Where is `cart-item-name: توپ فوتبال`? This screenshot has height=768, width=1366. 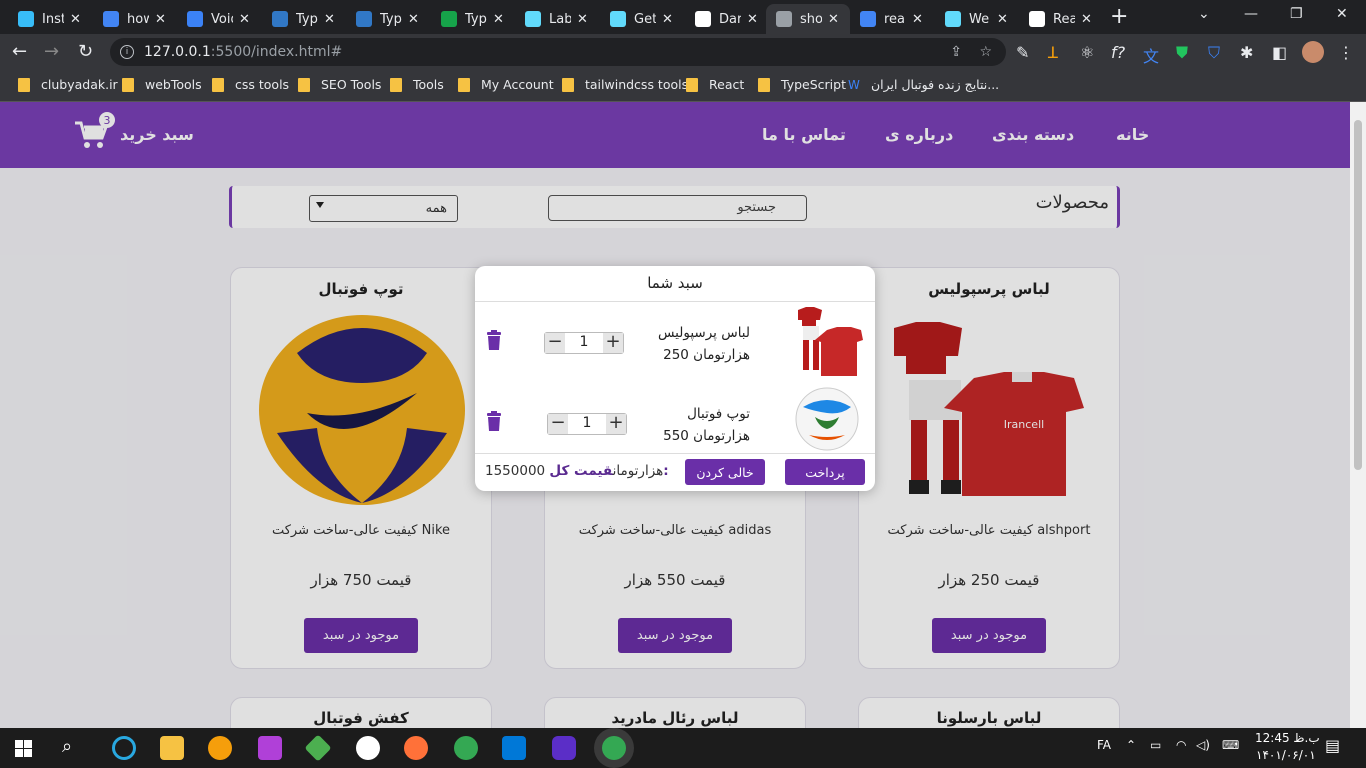
cart-item-name: توپ فوتبال is located at coordinates (718, 414).